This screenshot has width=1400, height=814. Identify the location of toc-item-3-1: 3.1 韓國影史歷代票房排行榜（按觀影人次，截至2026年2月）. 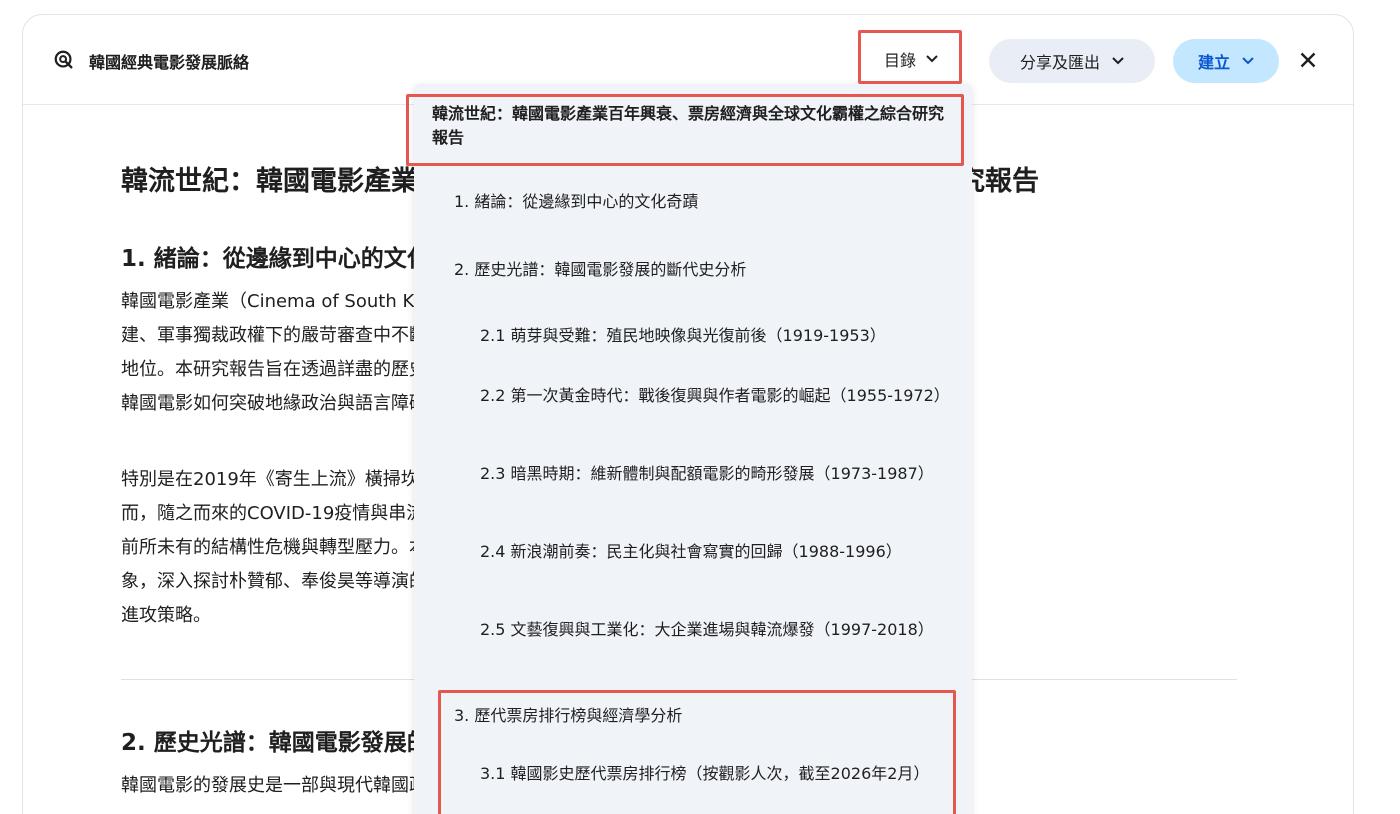
(715, 774).